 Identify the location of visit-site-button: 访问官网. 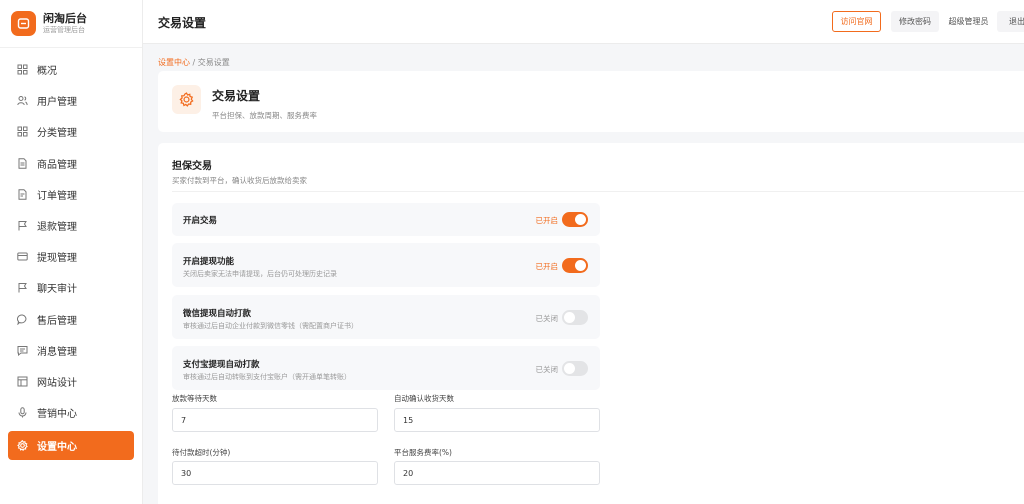
(856, 21).